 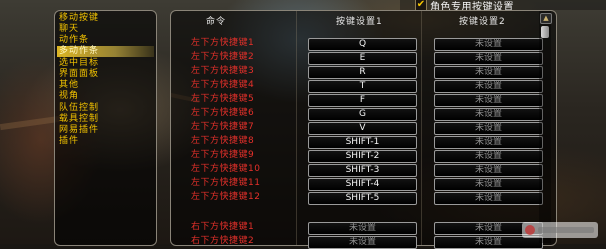 What do you see at coordinates (362, 44) in the screenshot?
I see `binding1-button: Q` at bounding box center [362, 44].